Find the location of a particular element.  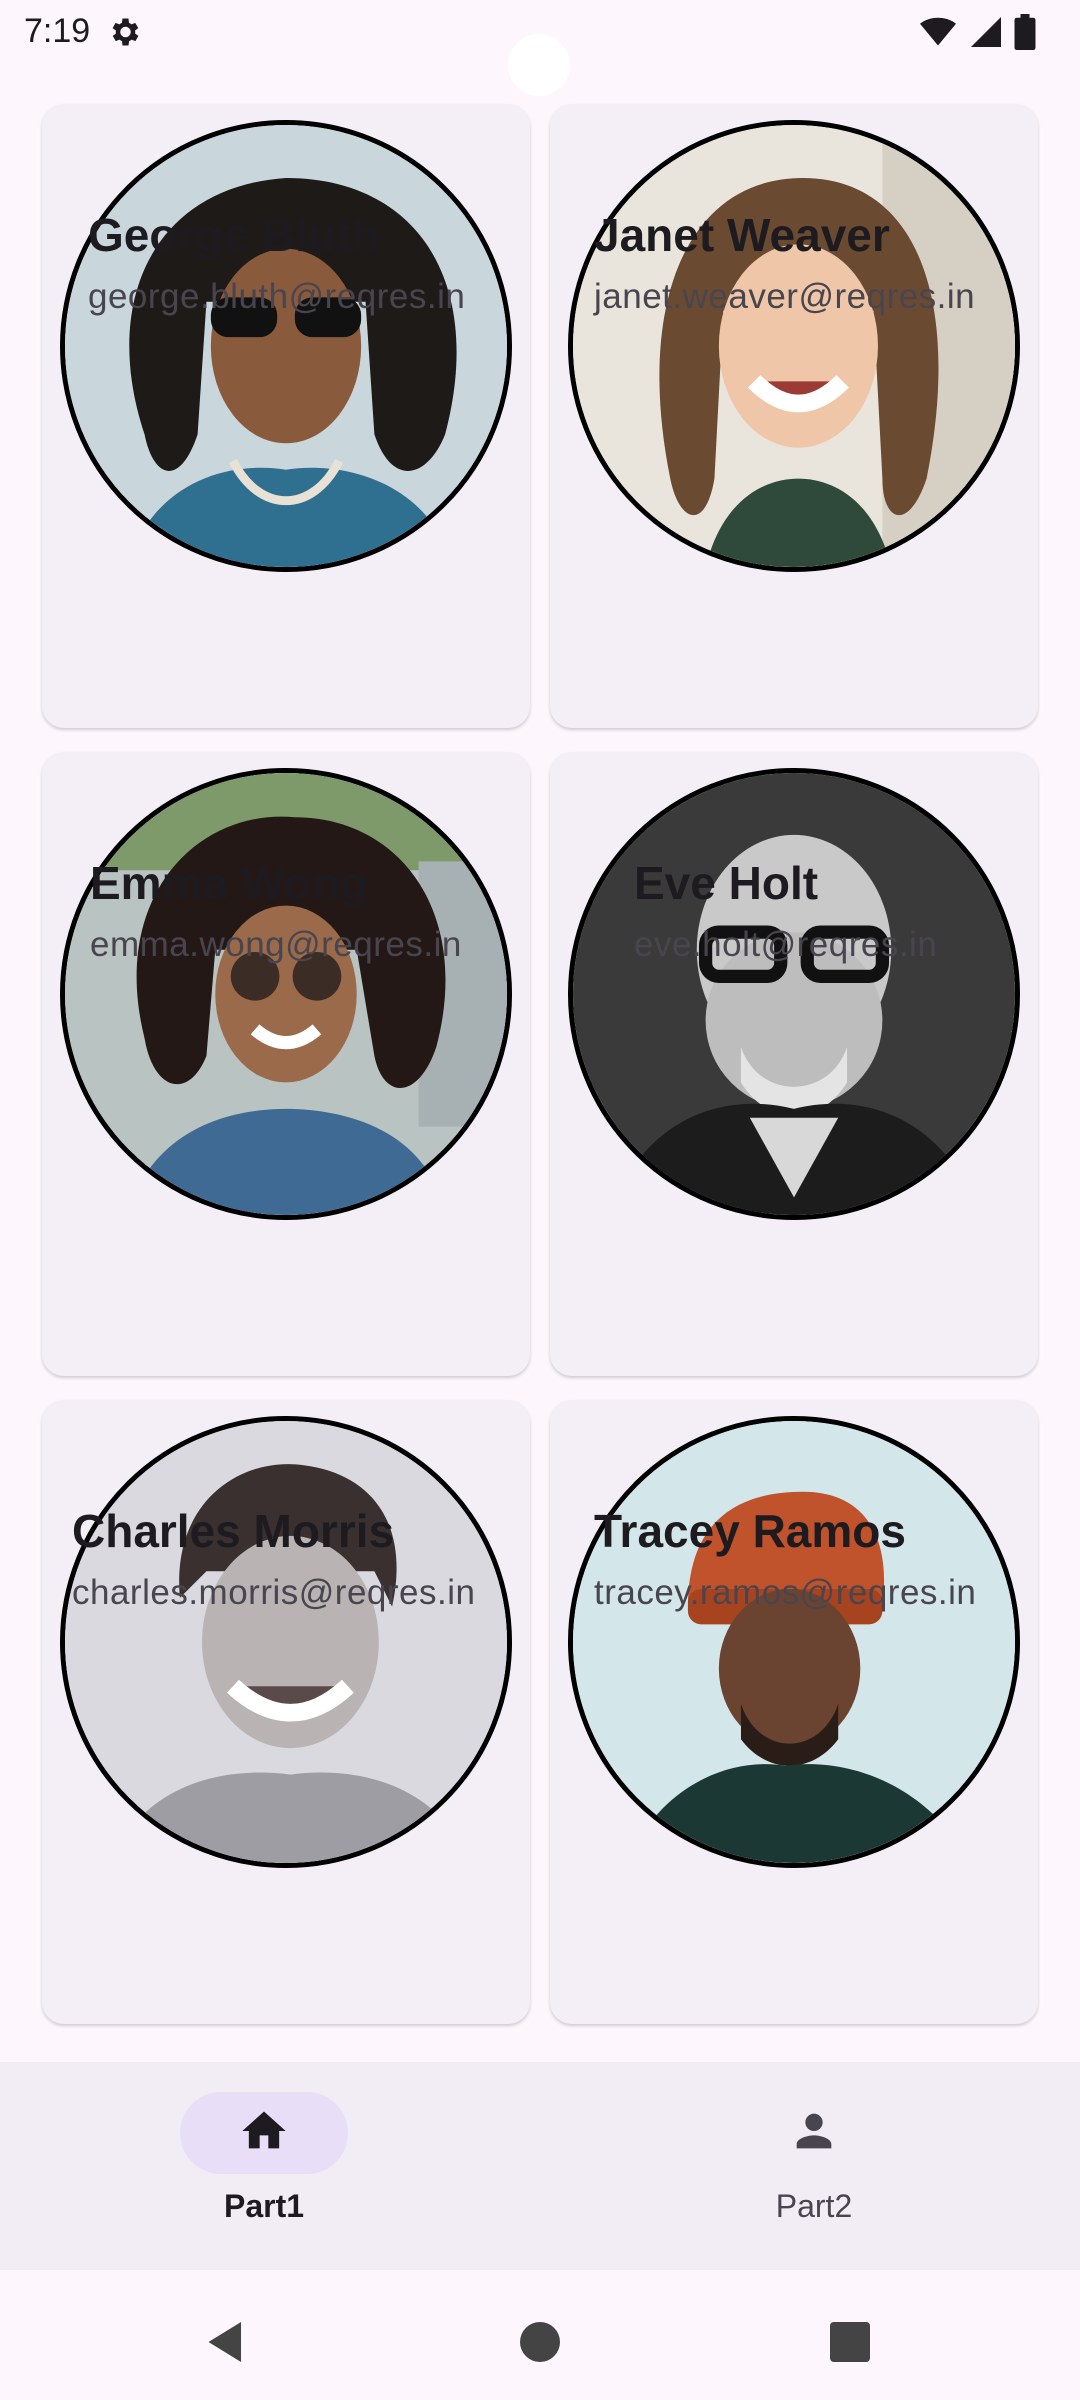

user-card: Eve Holt eve.holt@reqres.in is located at coordinates (794, 1064).